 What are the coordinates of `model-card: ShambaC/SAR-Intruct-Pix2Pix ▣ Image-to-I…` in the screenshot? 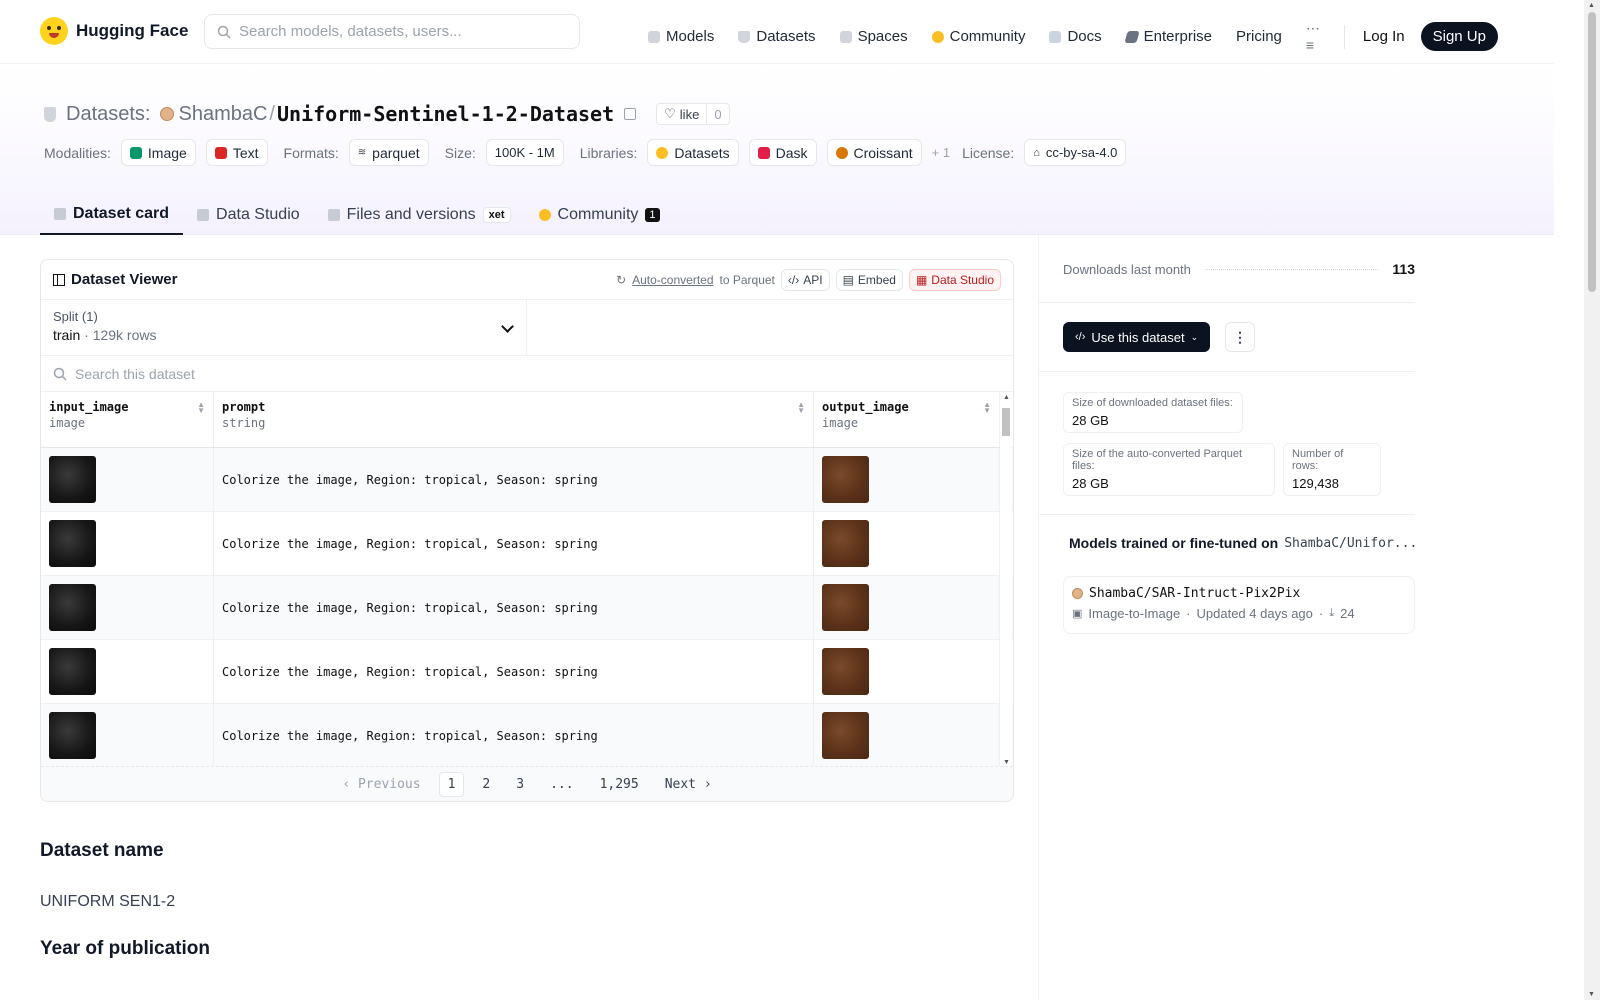 It's located at (1239, 605).